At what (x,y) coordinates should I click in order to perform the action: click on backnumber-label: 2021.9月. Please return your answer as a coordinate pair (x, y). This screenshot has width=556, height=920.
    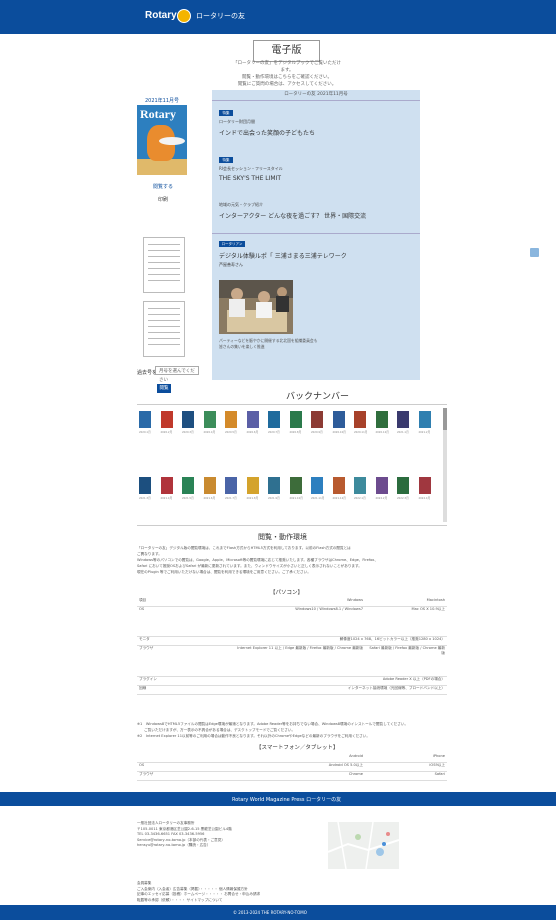
    Looking at the image, I should click on (274, 498).